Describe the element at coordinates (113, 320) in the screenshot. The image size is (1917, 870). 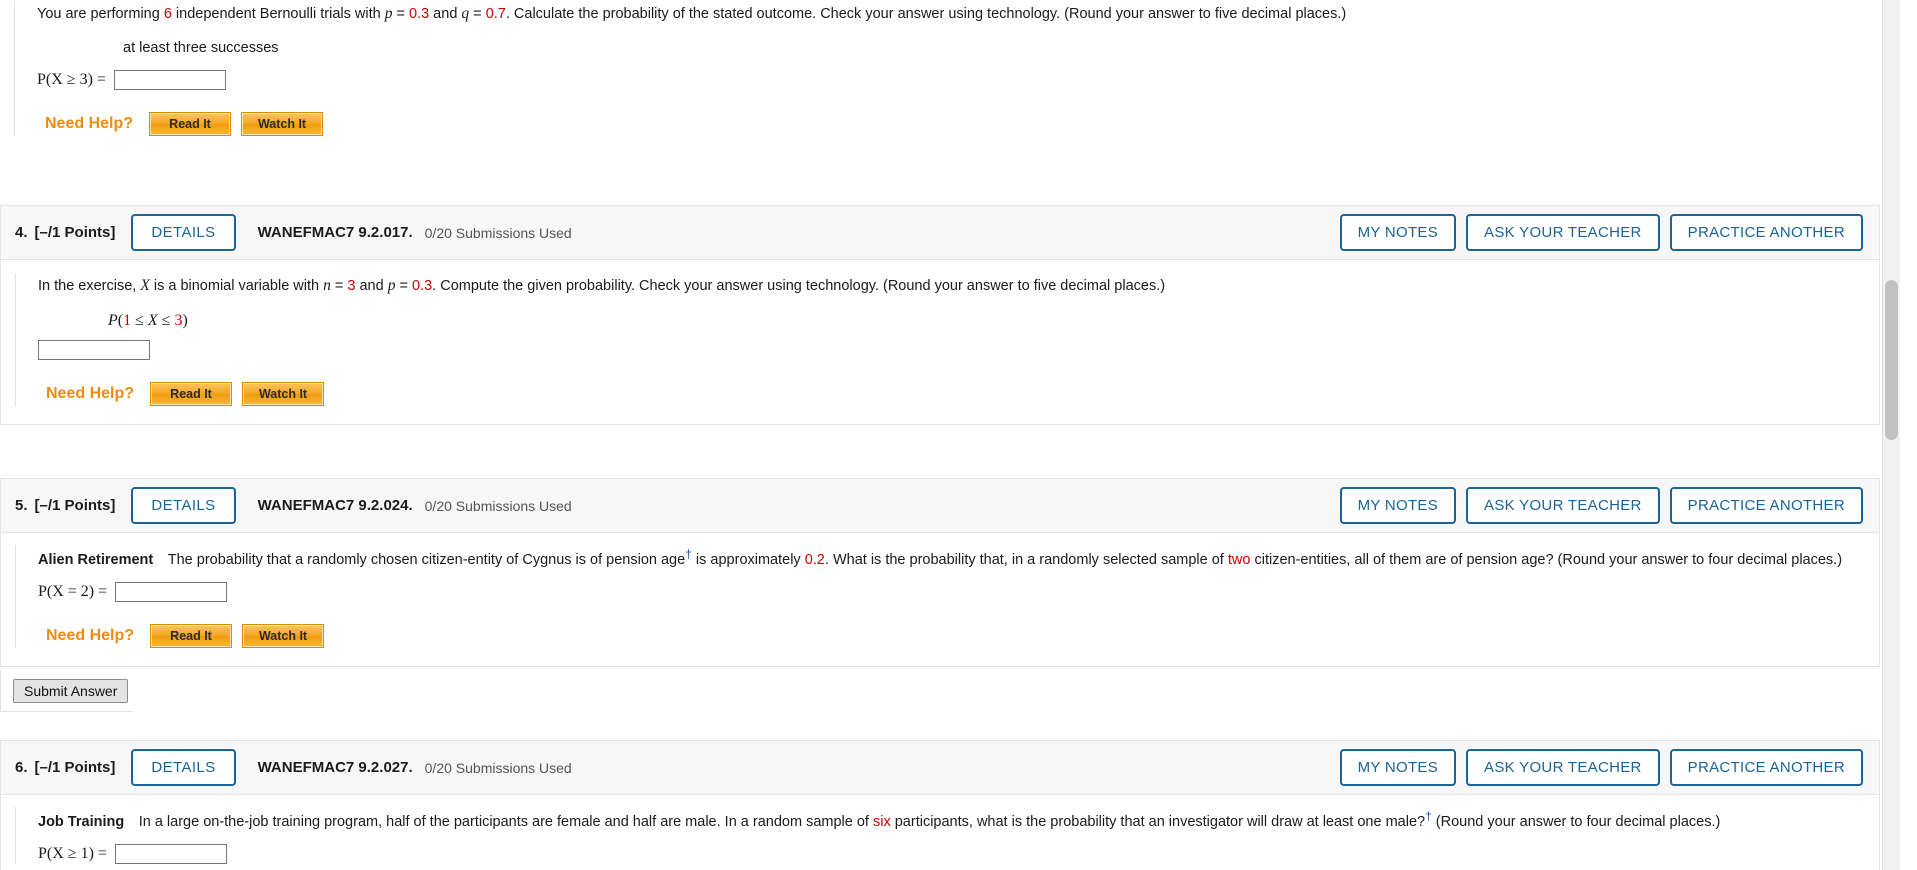
I see `formula-variable: P` at that location.